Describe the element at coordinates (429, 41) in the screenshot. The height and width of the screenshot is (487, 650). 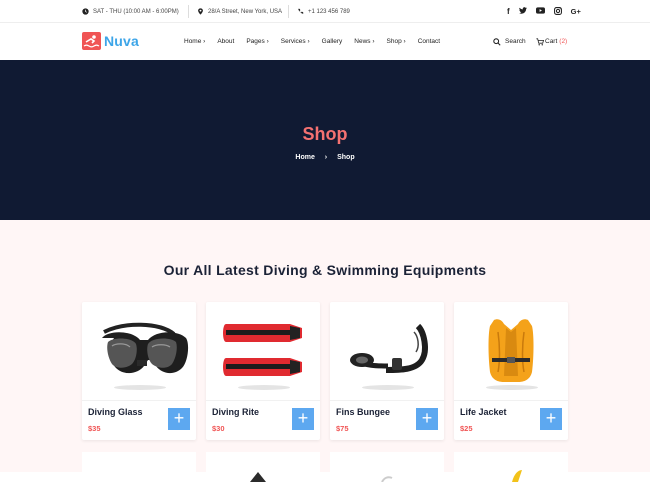
I see `menu-contact: Contact` at that location.